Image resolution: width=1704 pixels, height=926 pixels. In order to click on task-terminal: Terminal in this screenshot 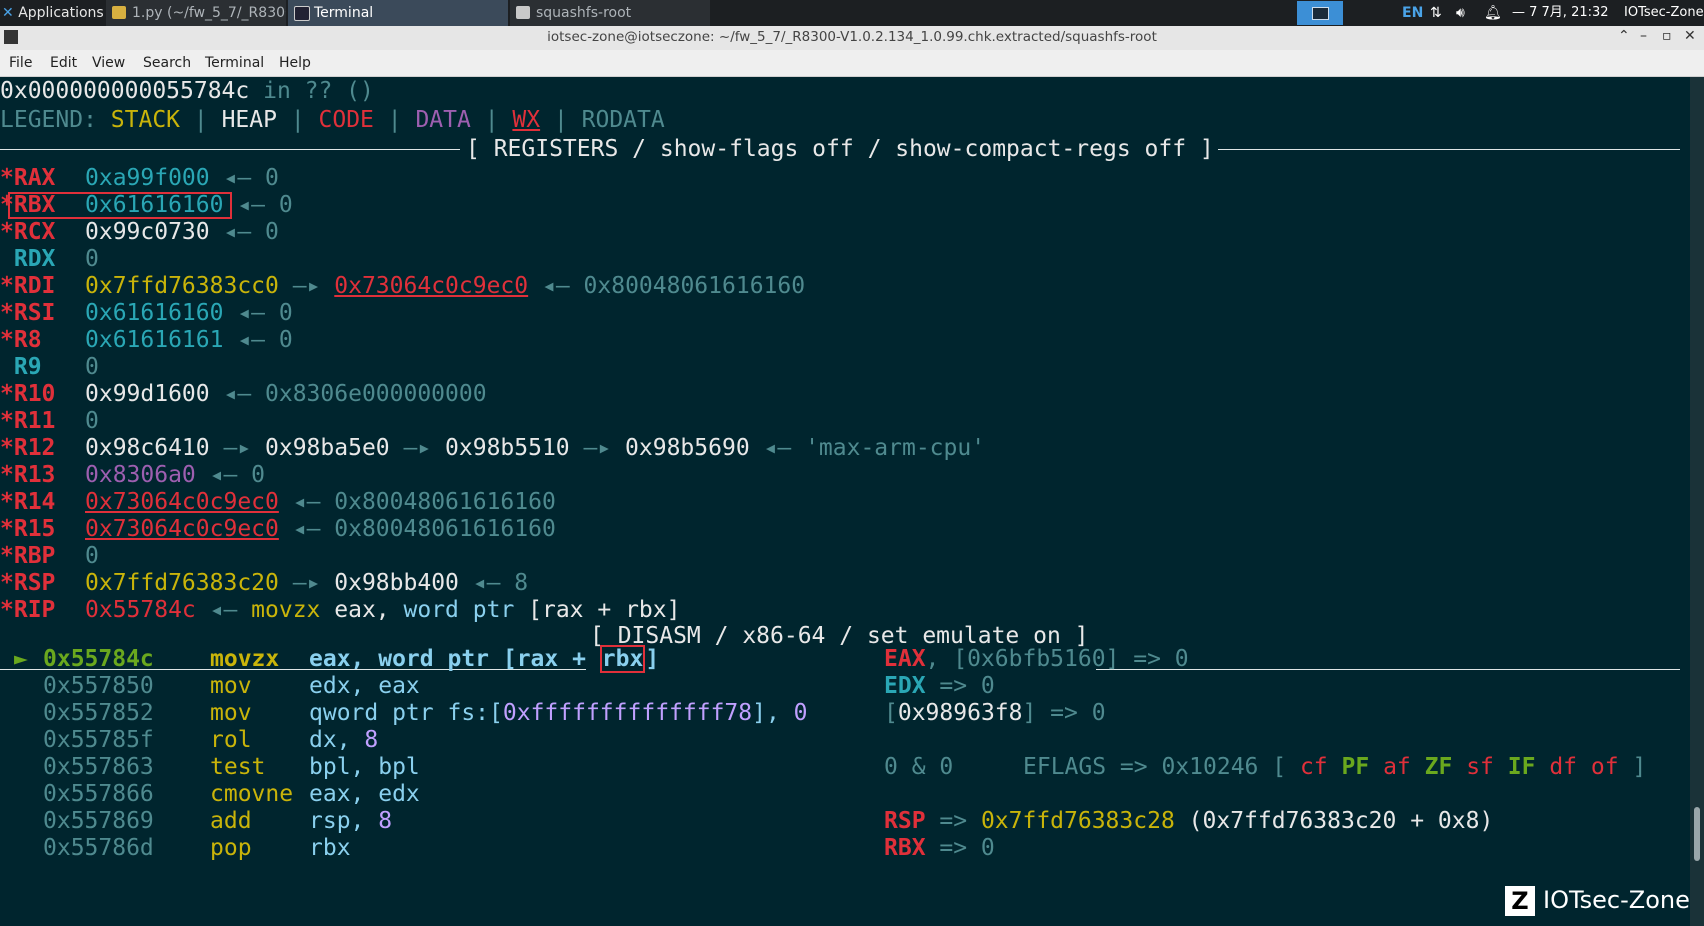, I will do `click(398, 13)`.